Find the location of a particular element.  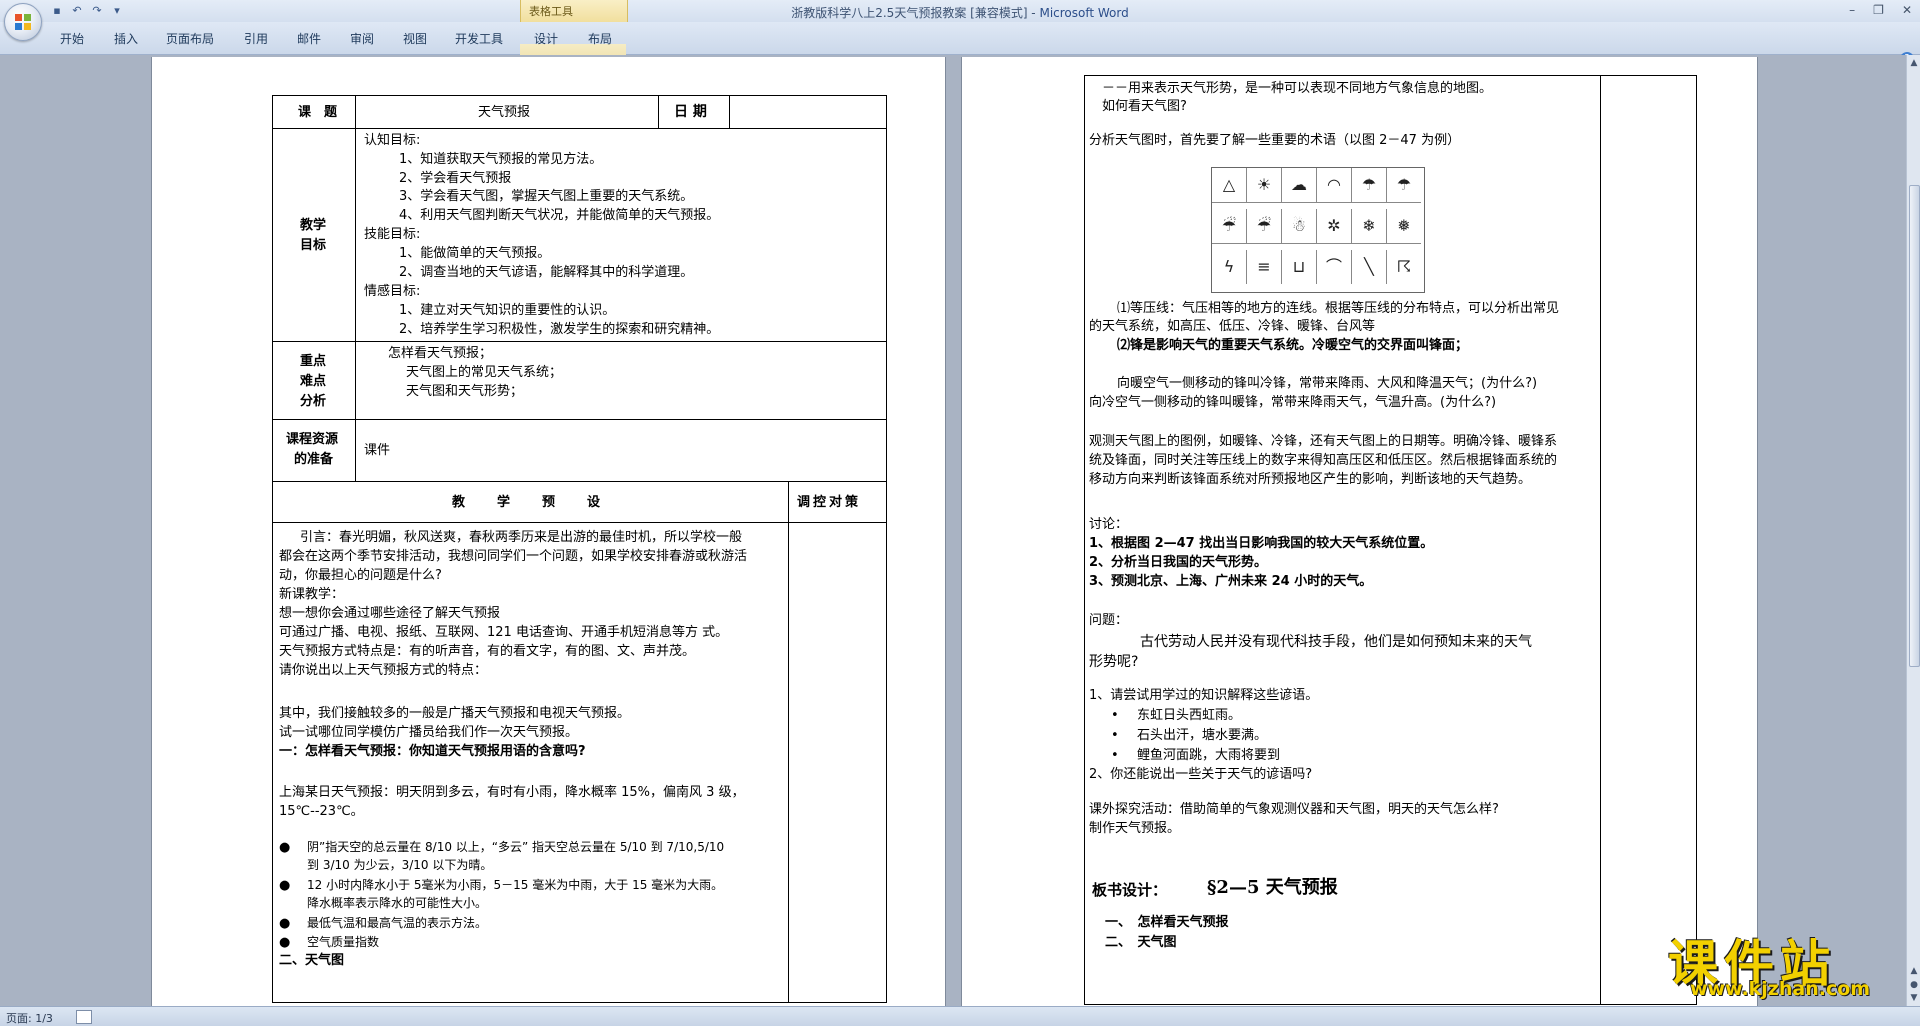

key-point: 怎样看天气预报； is located at coordinates (440, 353).